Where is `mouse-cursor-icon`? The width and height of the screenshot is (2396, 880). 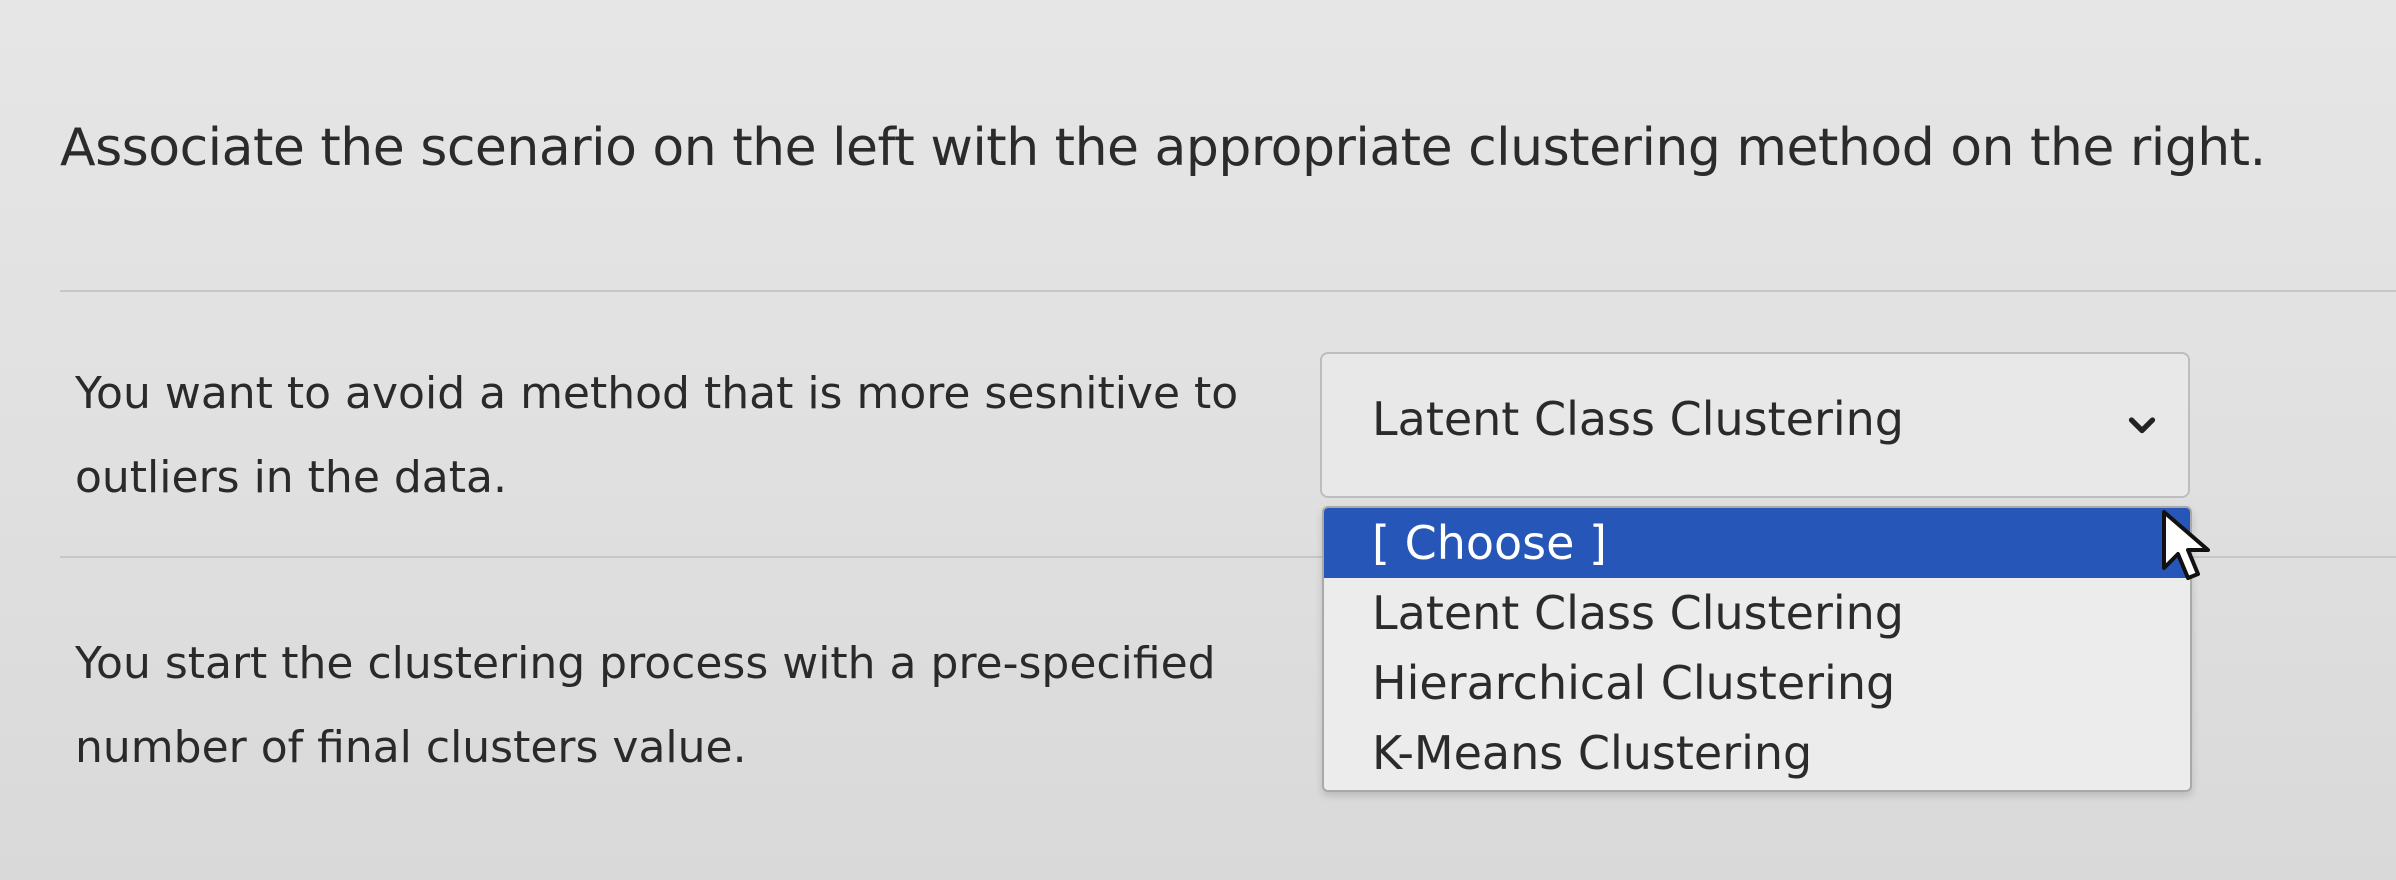
mouse-cursor-icon is located at coordinates (2186, 545).